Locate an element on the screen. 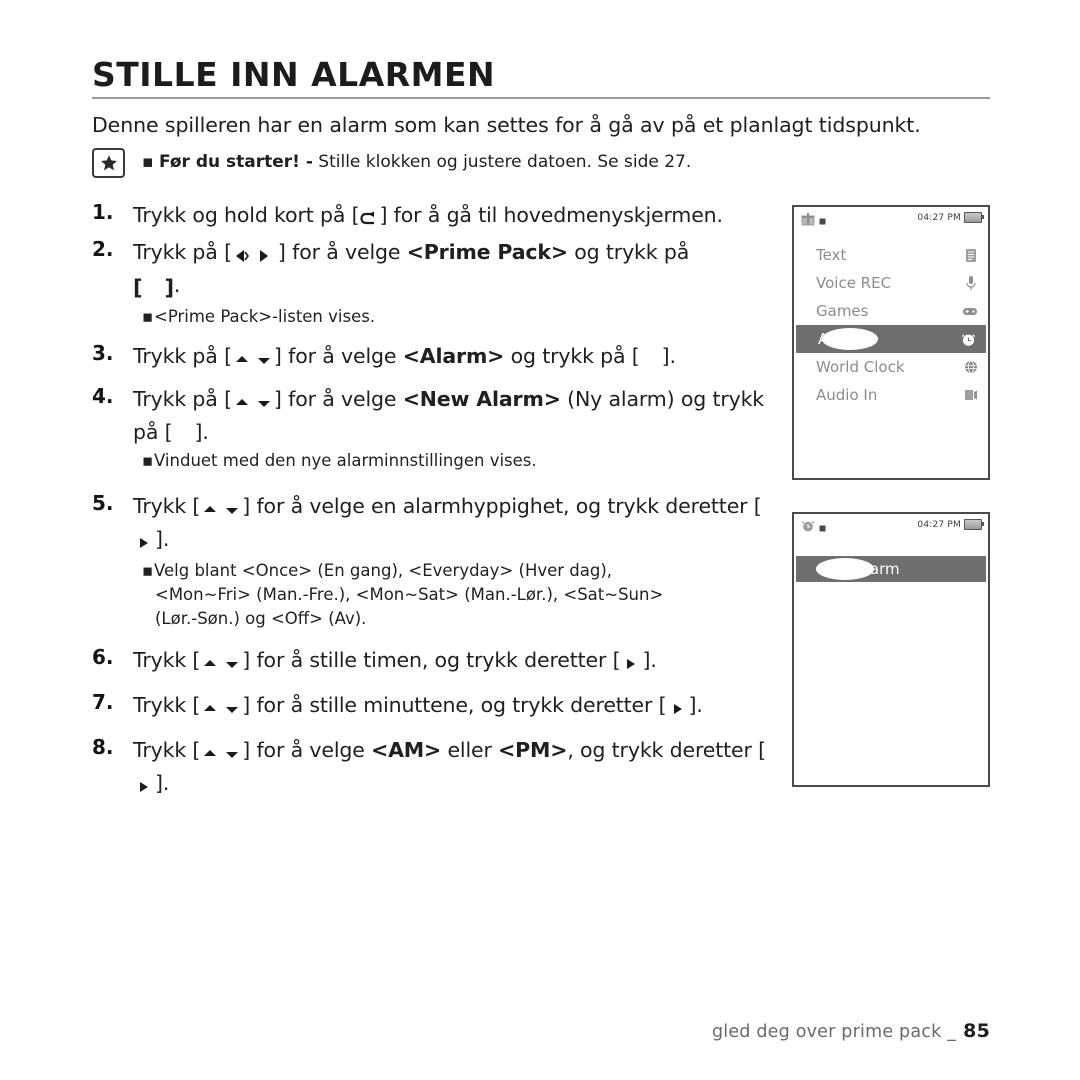 The width and height of the screenshot is (1080, 1080). document-icon is located at coordinates (969, 255).